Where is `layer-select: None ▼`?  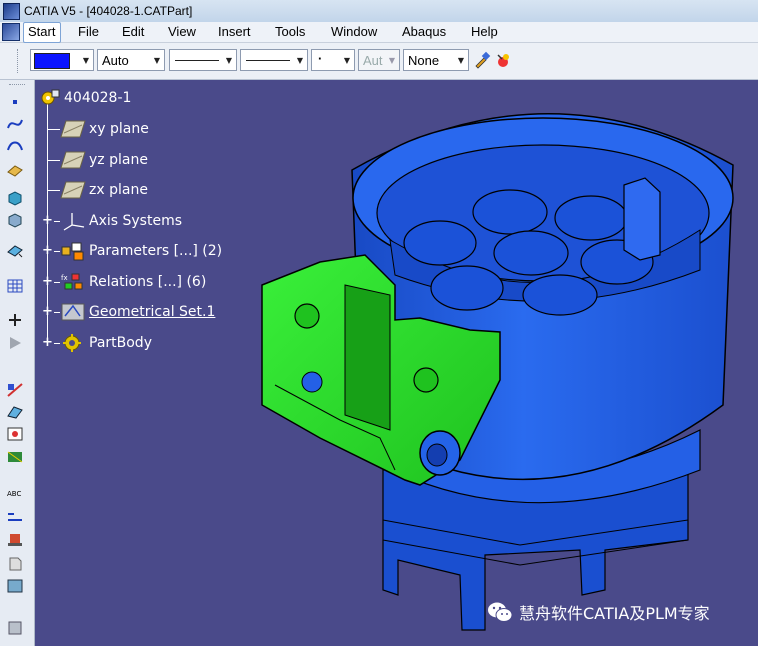 layer-select: None ▼ is located at coordinates (436, 60).